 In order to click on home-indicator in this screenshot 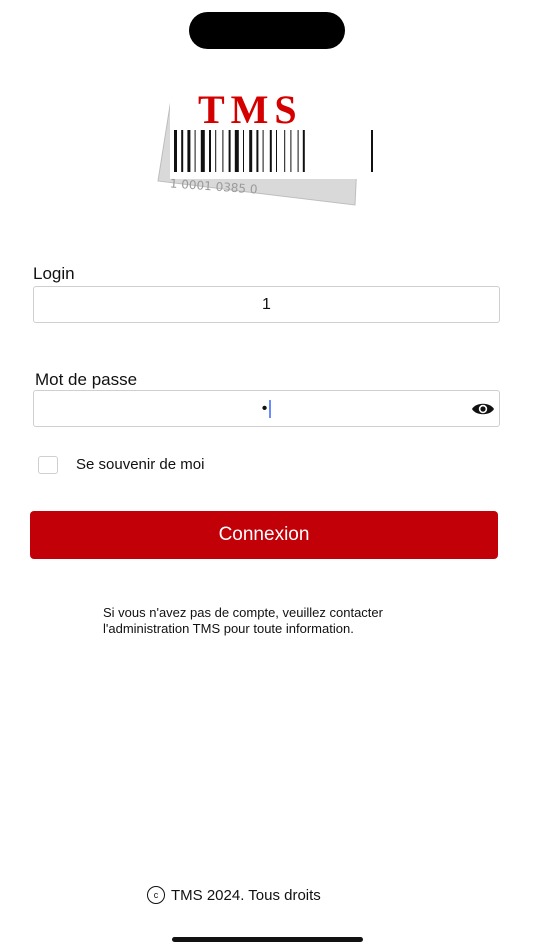, I will do `click(267, 939)`.